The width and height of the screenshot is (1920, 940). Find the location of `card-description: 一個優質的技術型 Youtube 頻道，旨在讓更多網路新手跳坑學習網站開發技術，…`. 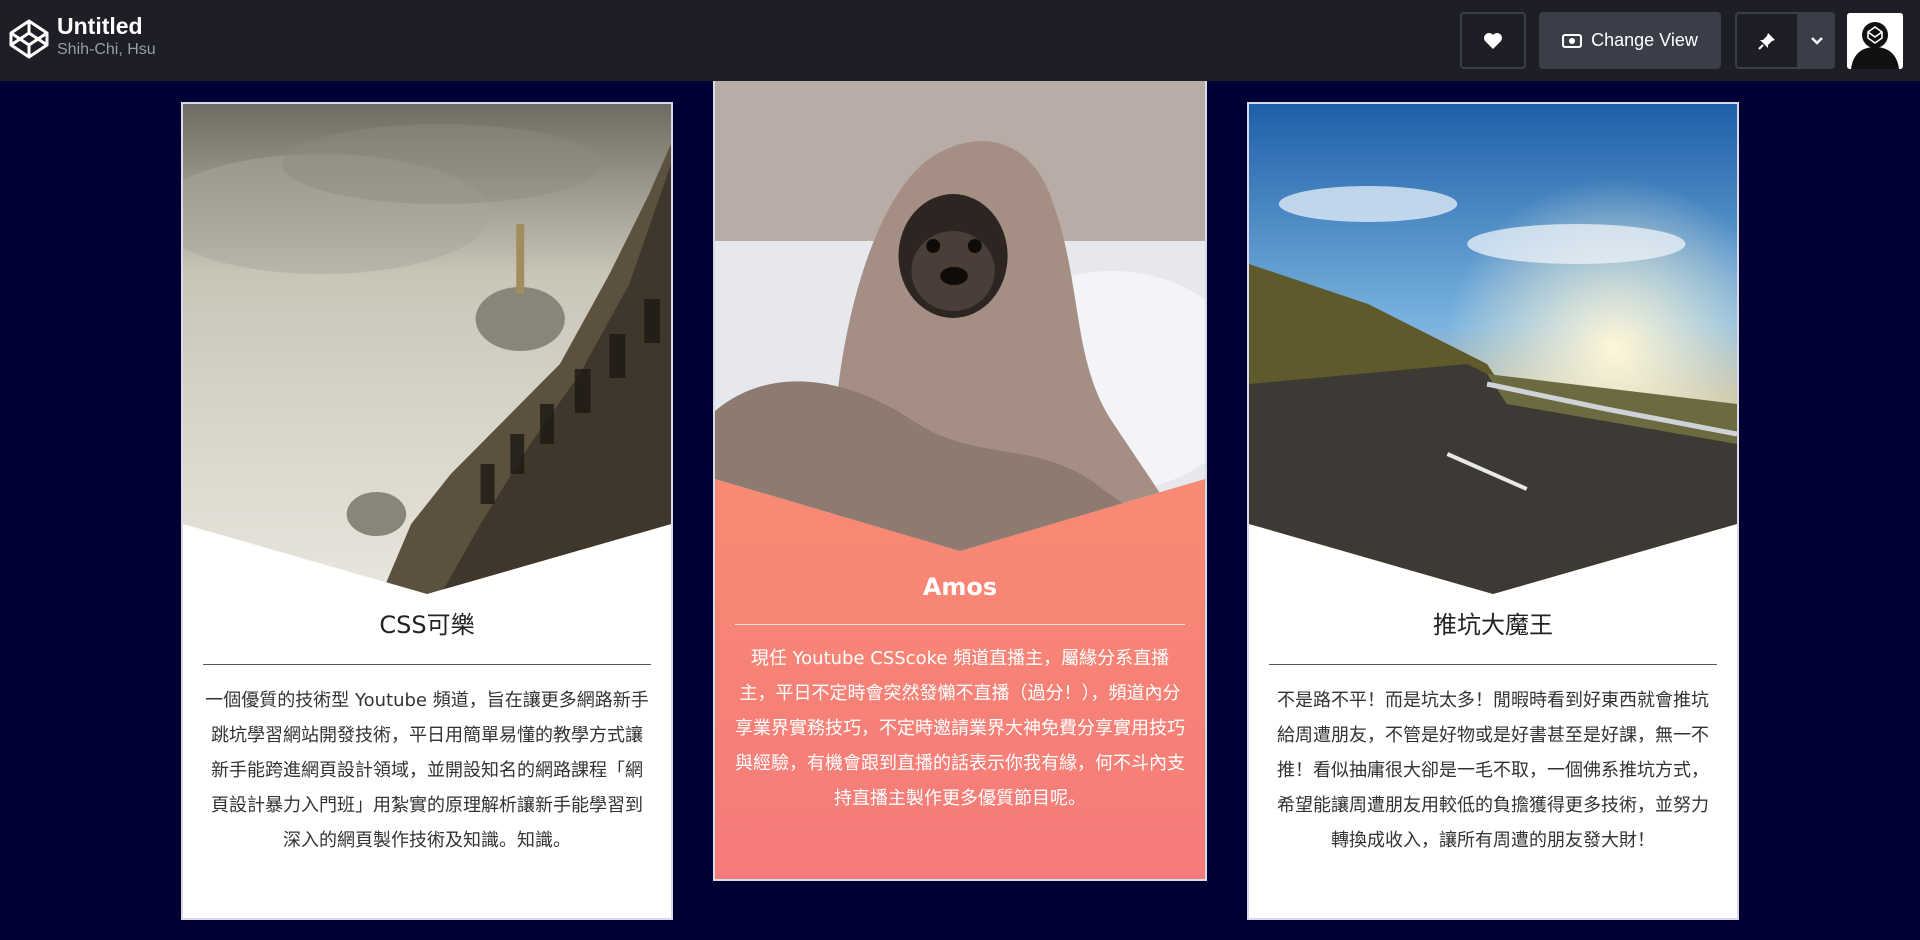

card-description: 一個優質的技術型 Youtube 頻道，旨在讓更多網路新手跳坑學習網站開發技術，… is located at coordinates (427, 770).